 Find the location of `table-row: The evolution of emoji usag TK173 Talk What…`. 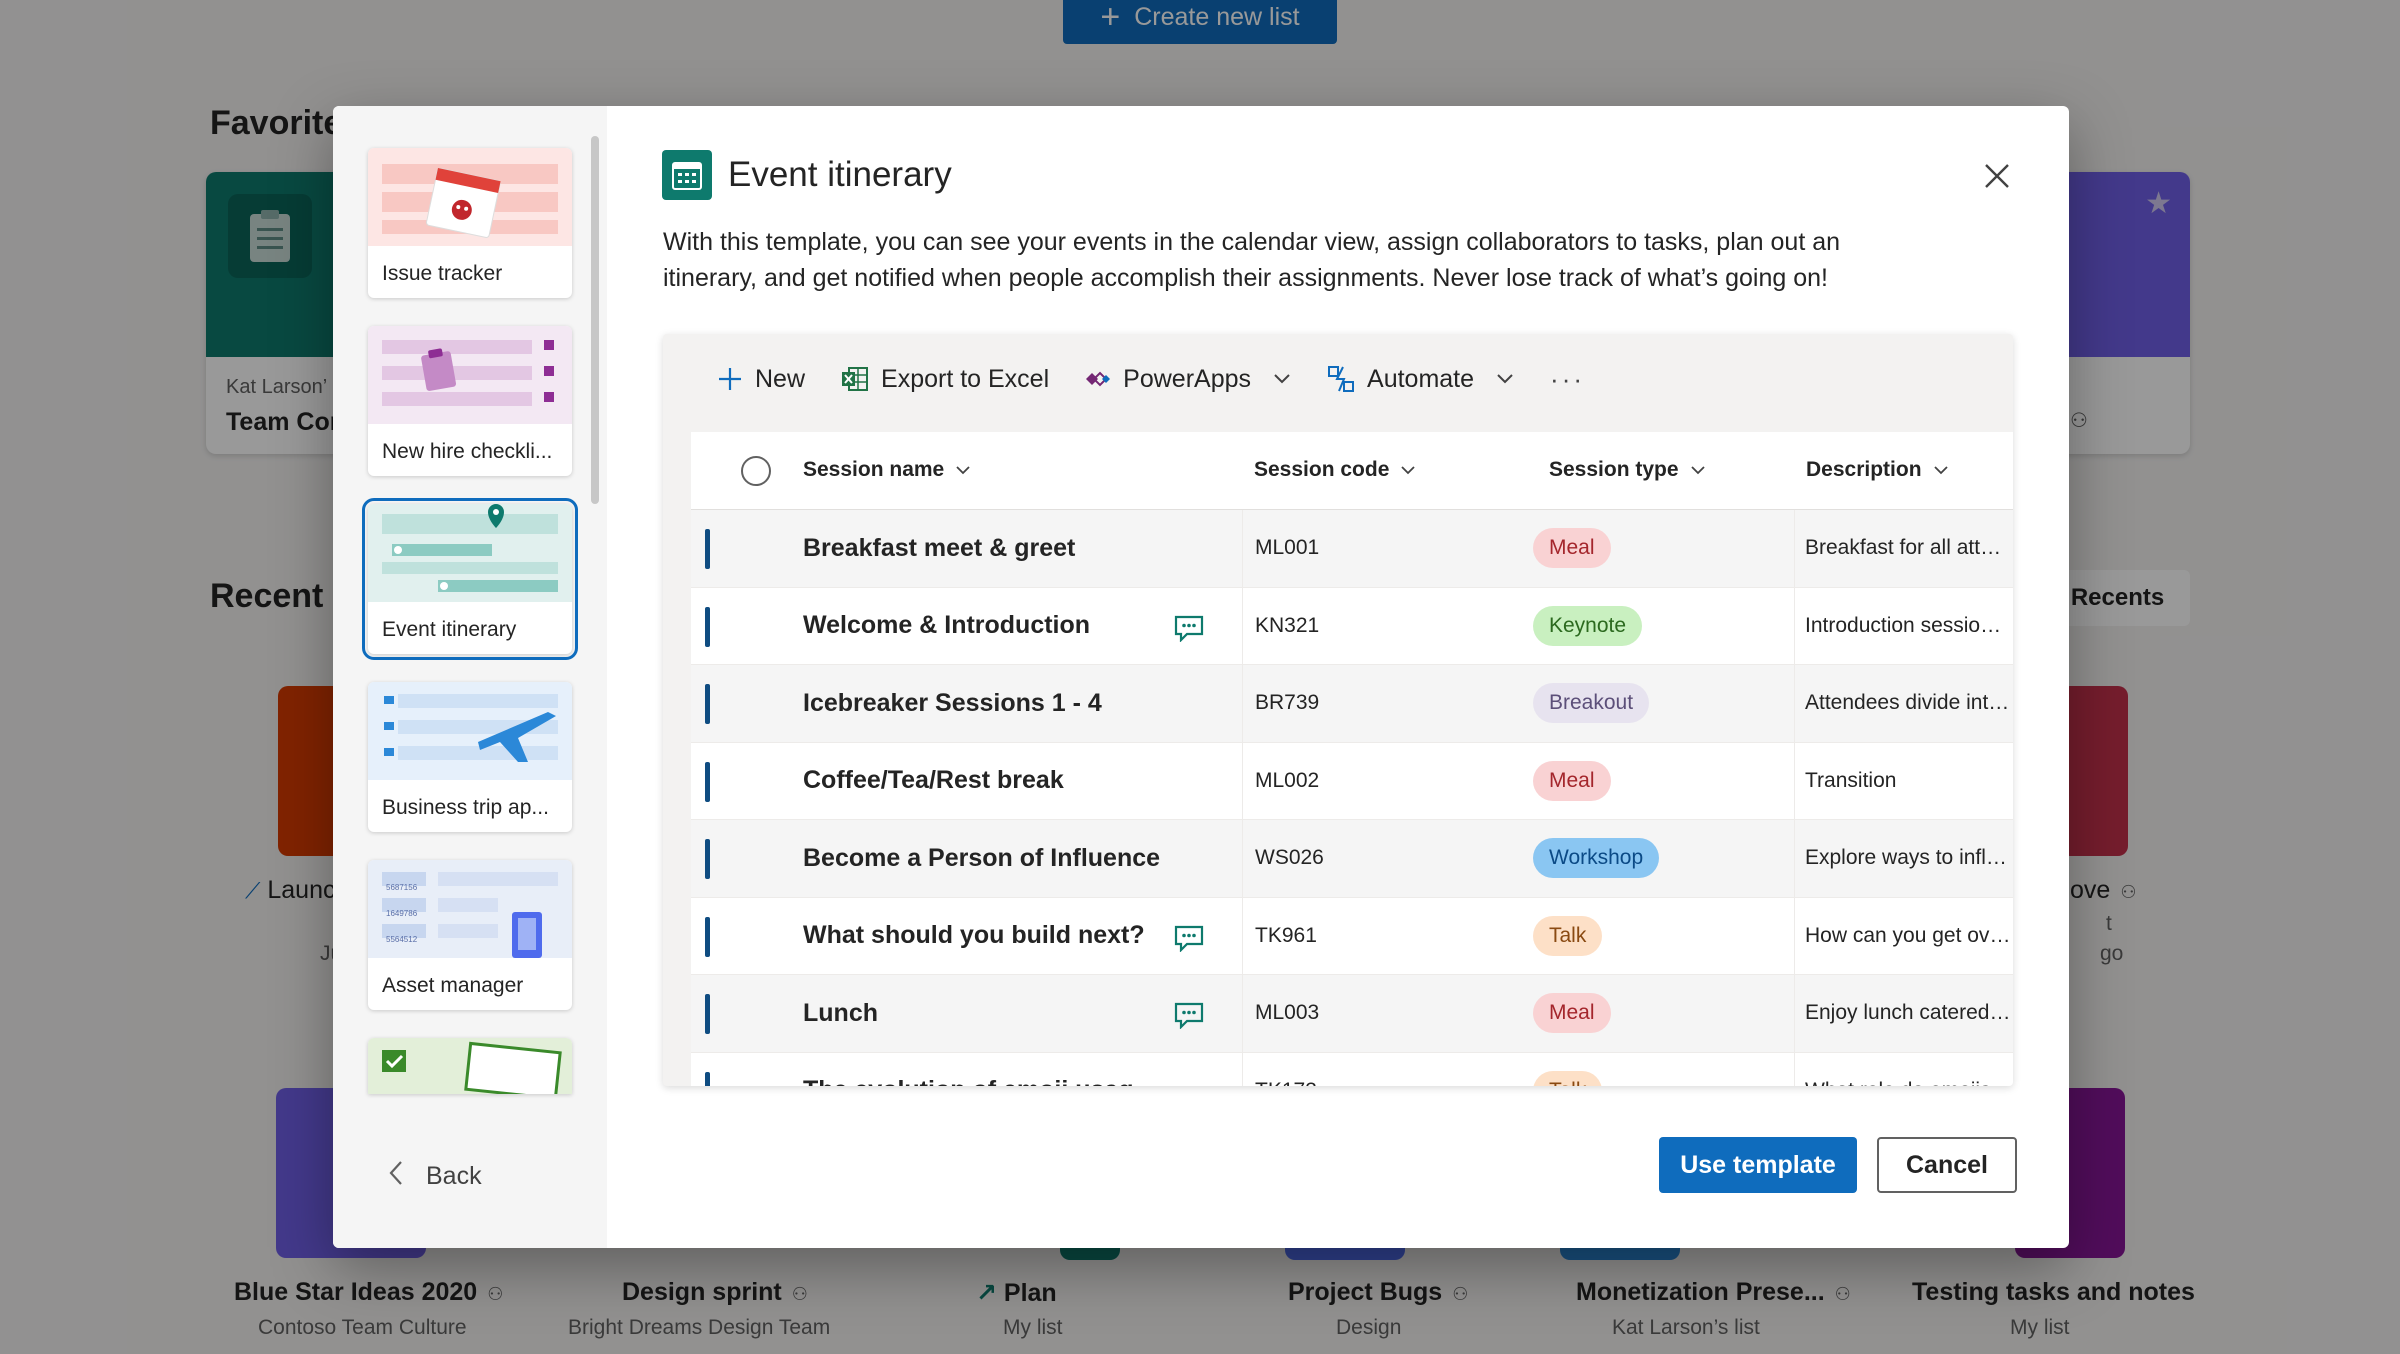

table-row: The evolution of emoji usag TK173 Talk What… is located at coordinates (1352, 1069).